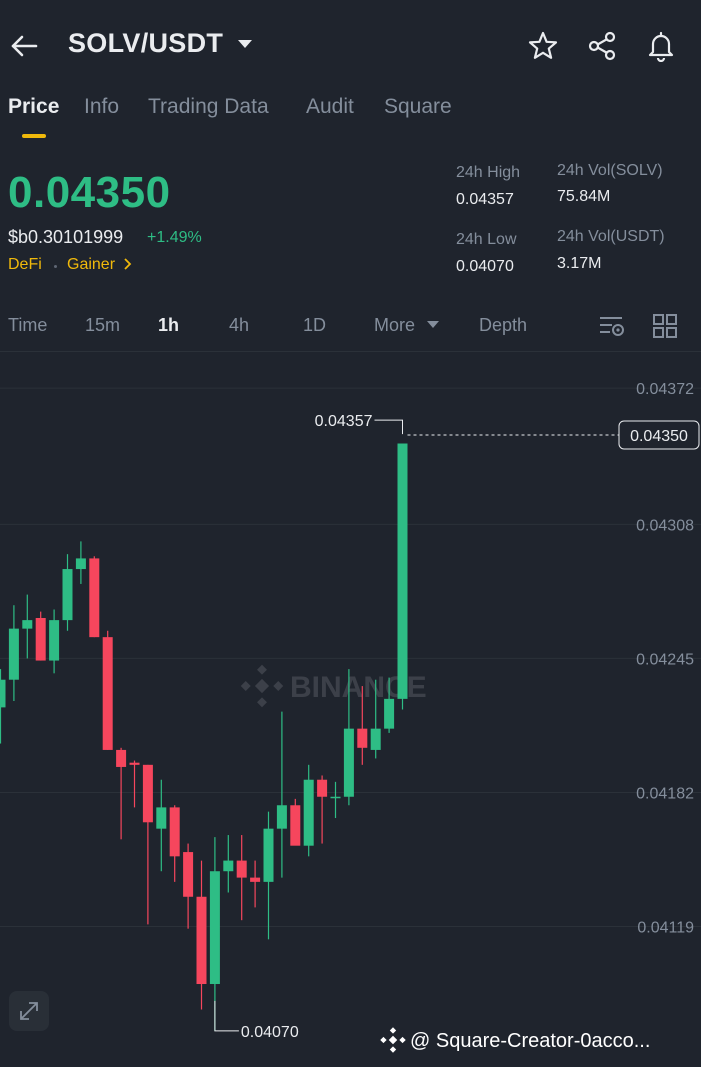 Image resolution: width=701 pixels, height=1067 pixels. I want to click on stat-vol-base-label: 24h Vol(SOLV), so click(610, 170).